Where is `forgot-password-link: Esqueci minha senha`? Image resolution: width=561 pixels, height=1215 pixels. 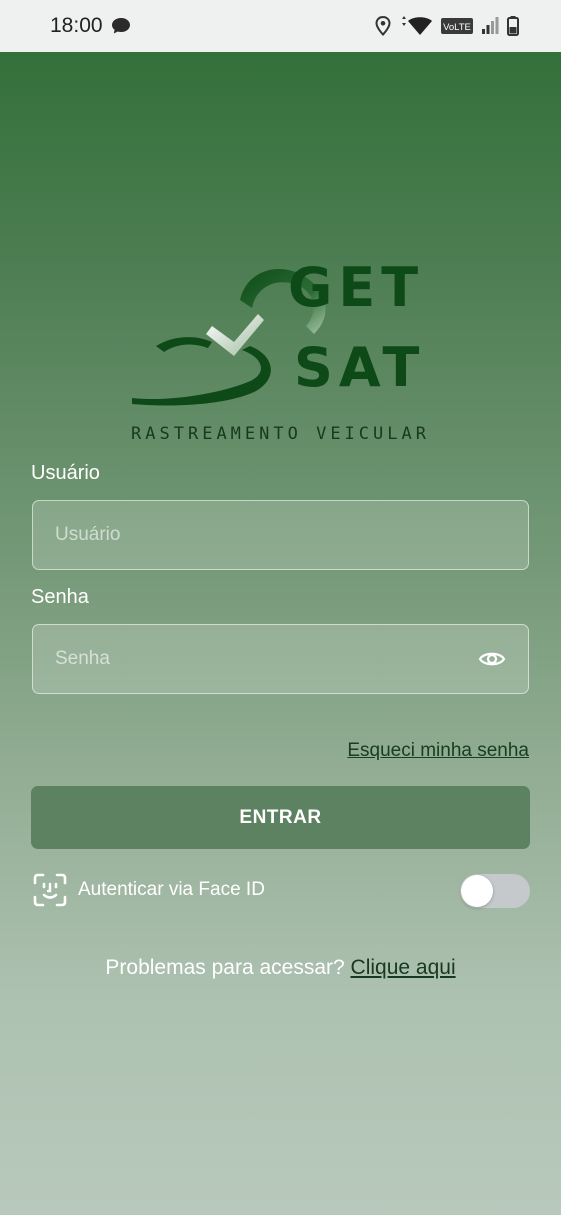
forgot-password-link: Esqueci minha senha is located at coordinates (438, 751).